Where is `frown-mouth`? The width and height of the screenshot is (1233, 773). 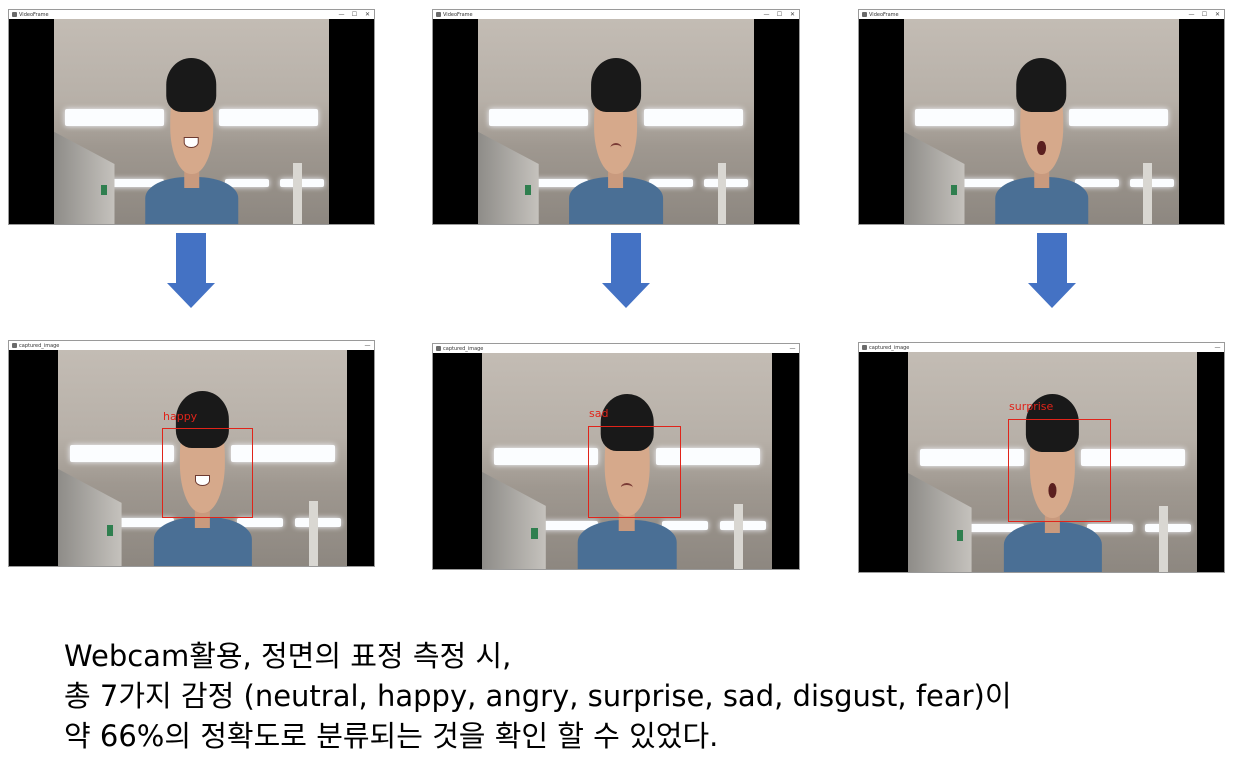 frown-mouth is located at coordinates (616, 147).